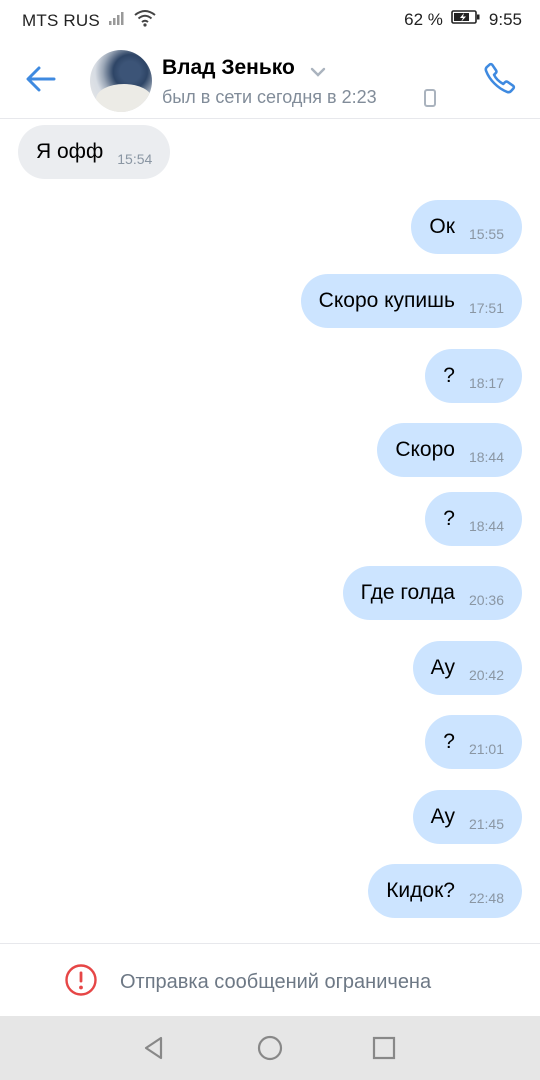  What do you see at coordinates (81, 982) in the screenshot?
I see `warning-icon` at bounding box center [81, 982].